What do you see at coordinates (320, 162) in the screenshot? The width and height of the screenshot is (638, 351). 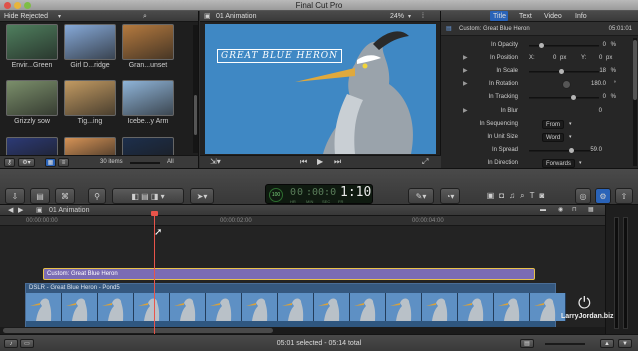 I see `play-icon: ▶` at bounding box center [320, 162].